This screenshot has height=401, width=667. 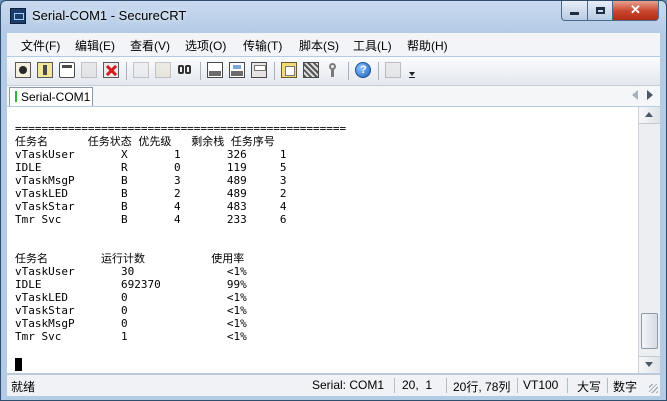 I want to click on maximize-button, so click(x=600, y=11).